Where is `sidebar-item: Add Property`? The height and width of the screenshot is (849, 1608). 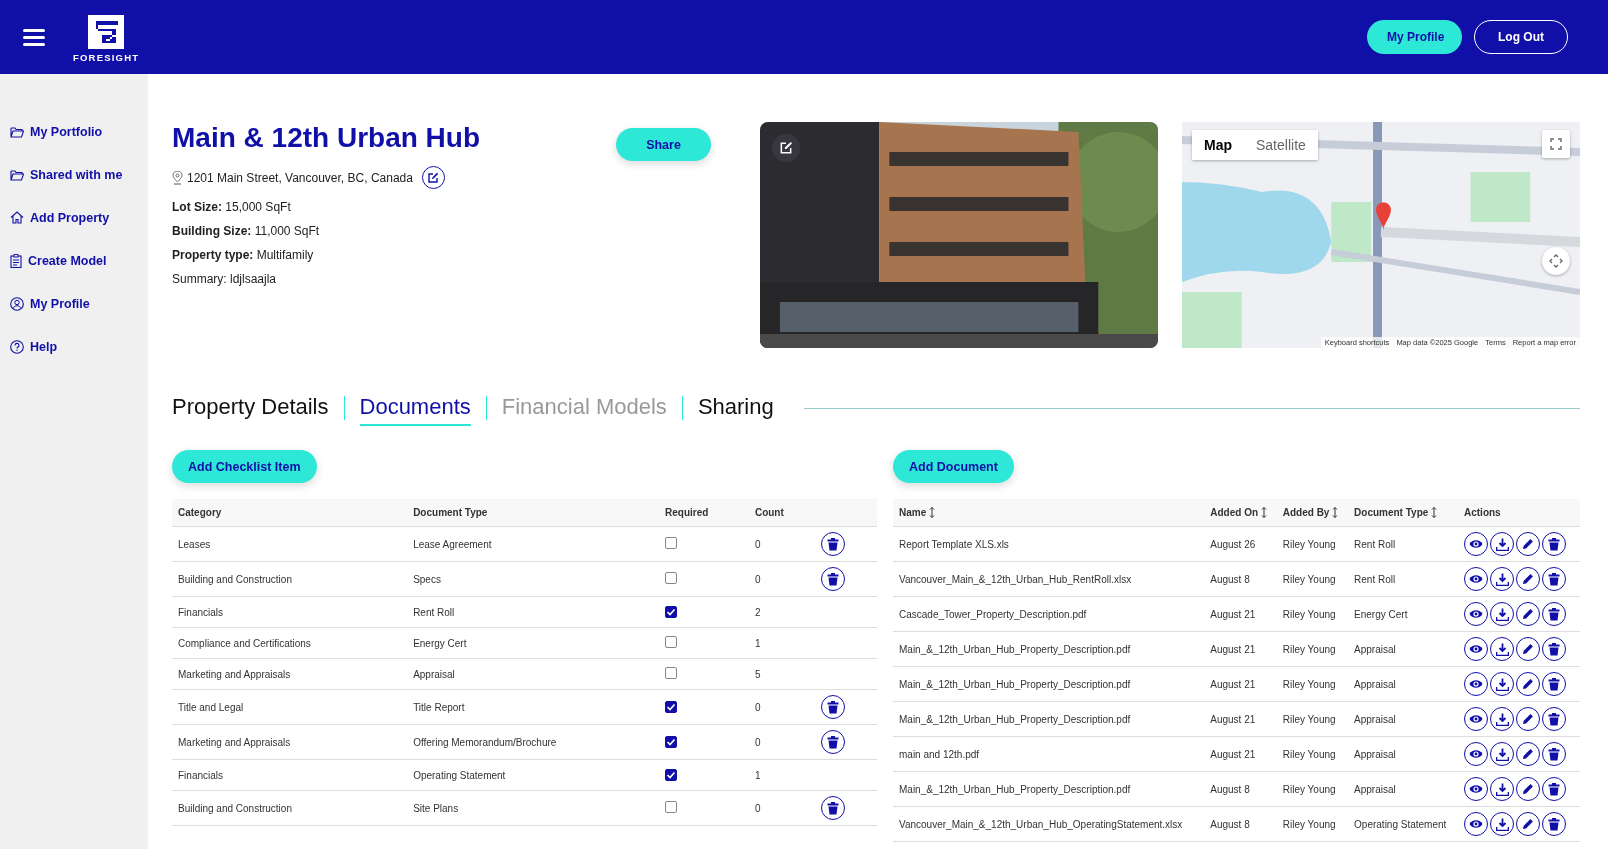 sidebar-item: Add Property is located at coordinates (74, 217).